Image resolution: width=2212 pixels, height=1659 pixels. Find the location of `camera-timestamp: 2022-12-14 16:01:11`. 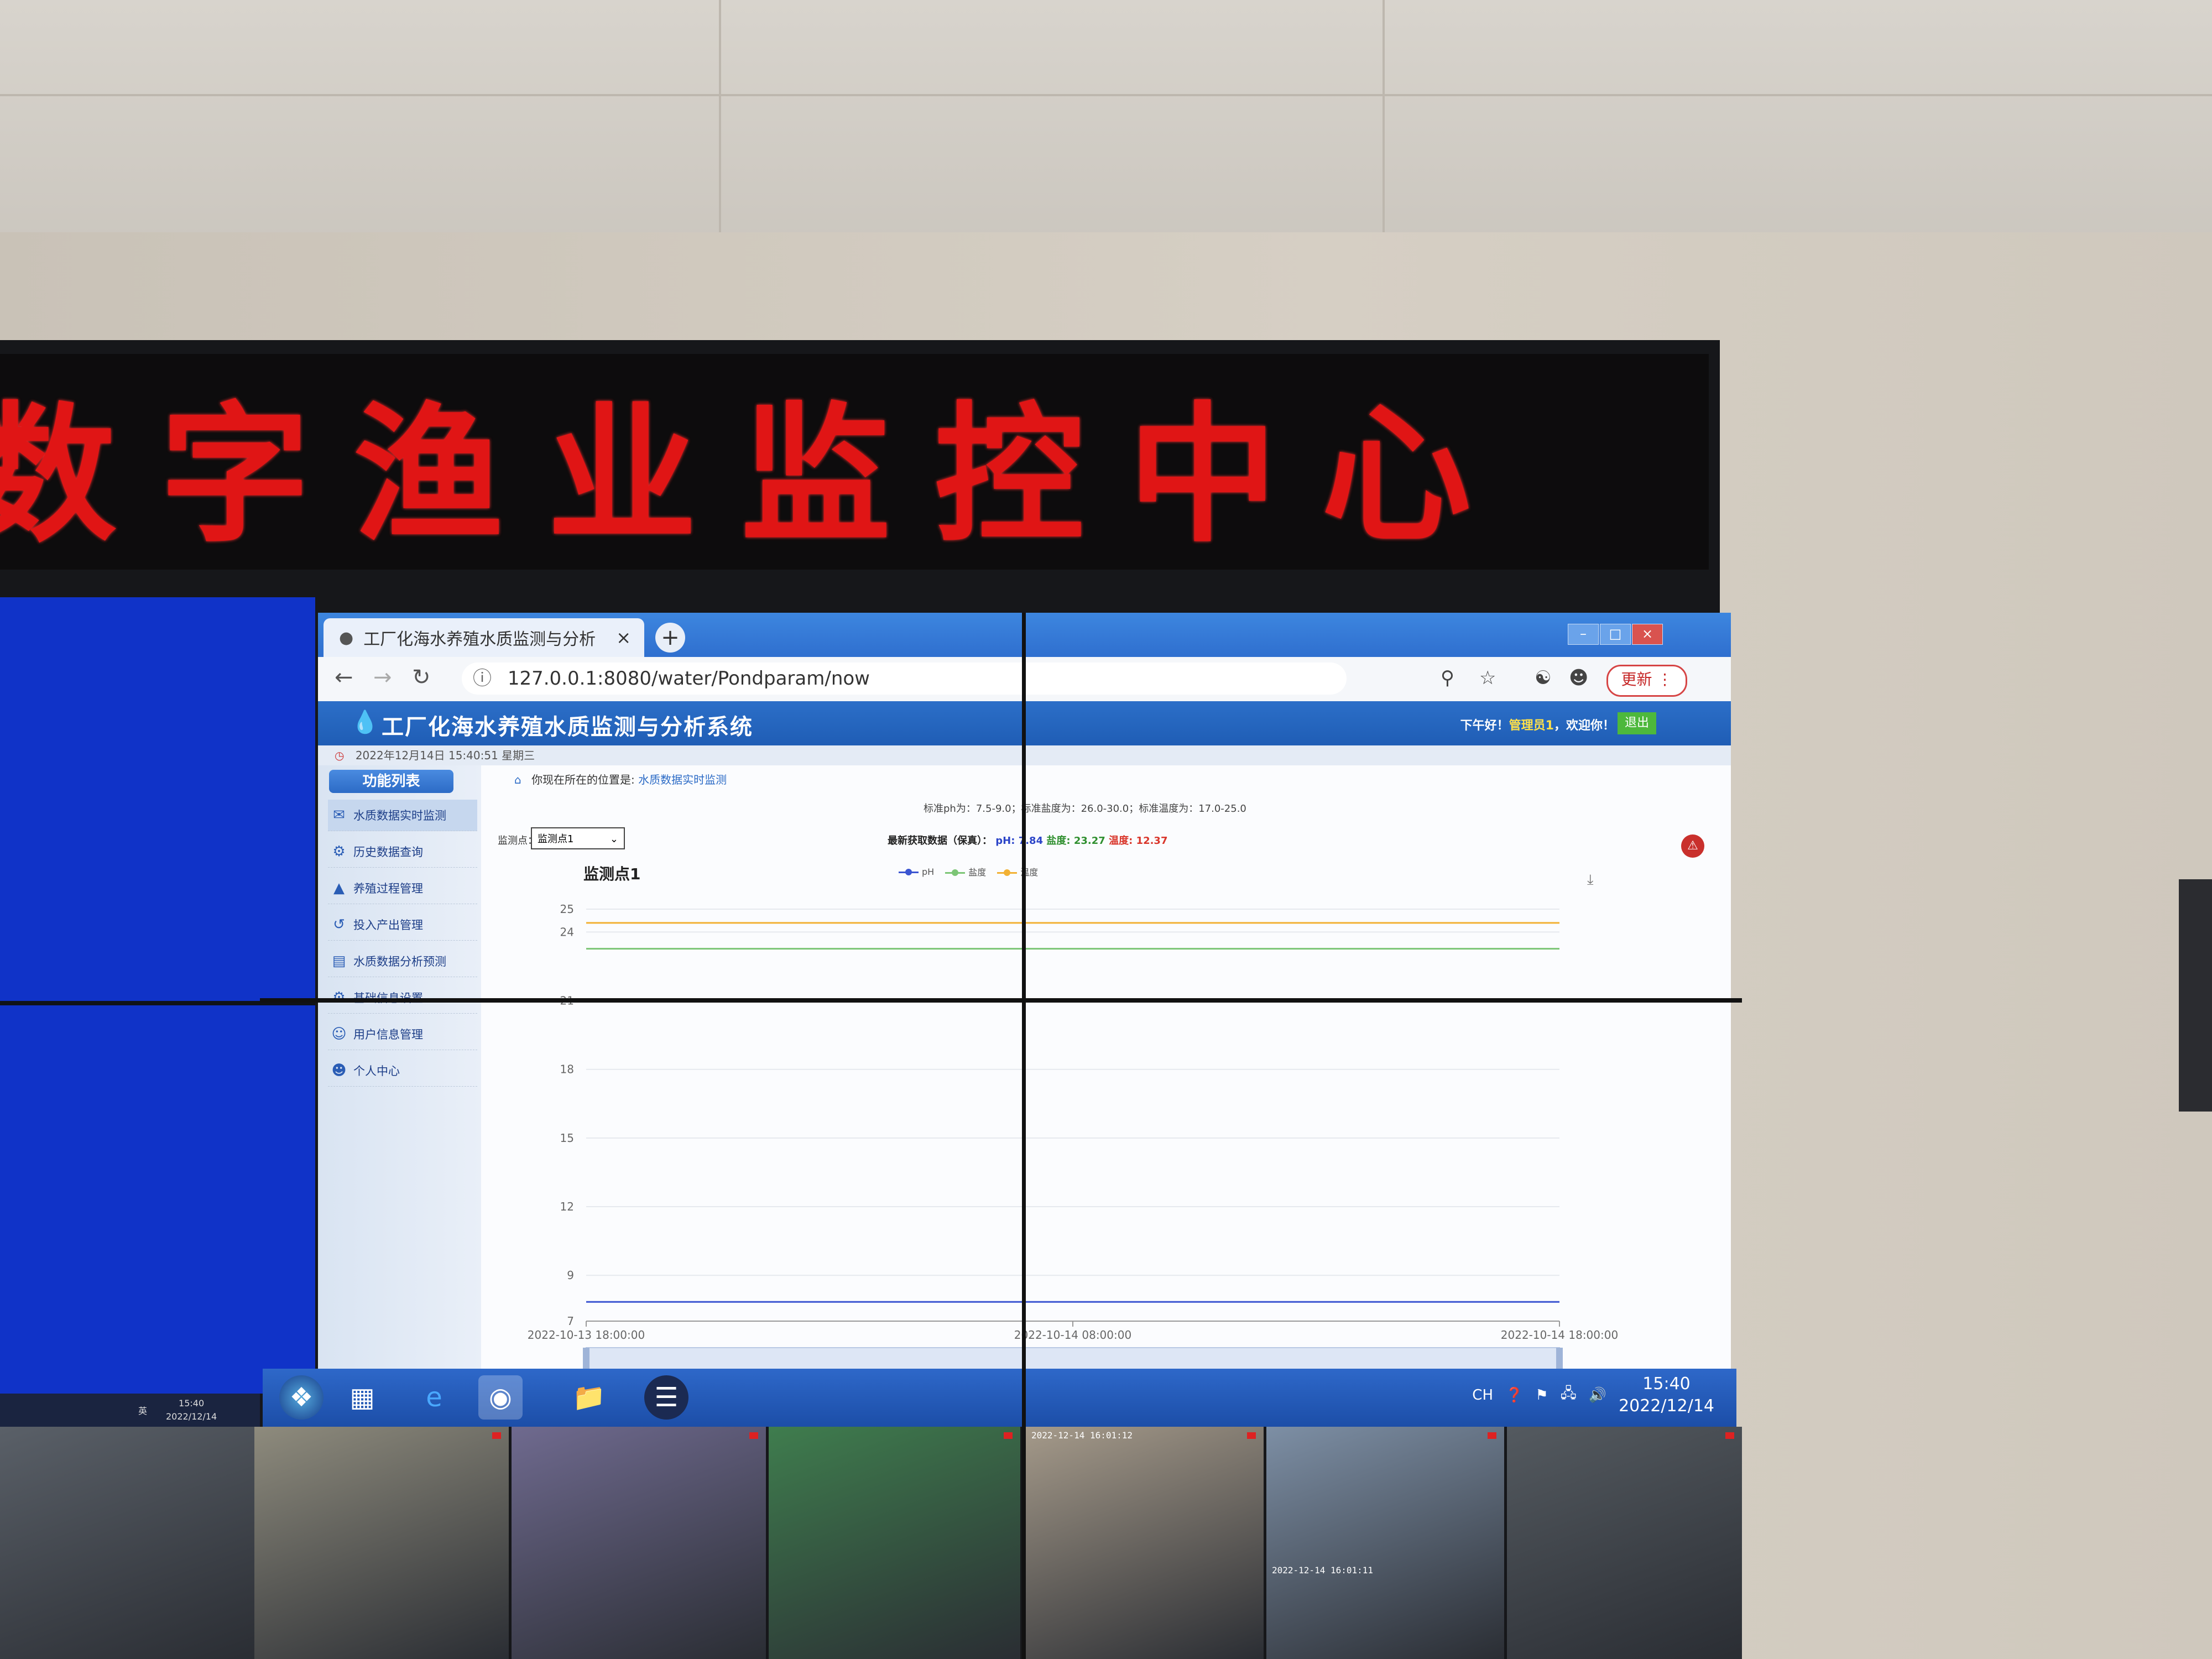

camera-timestamp: 2022-12-14 16:01:11 is located at coordinates (1323, 1570).